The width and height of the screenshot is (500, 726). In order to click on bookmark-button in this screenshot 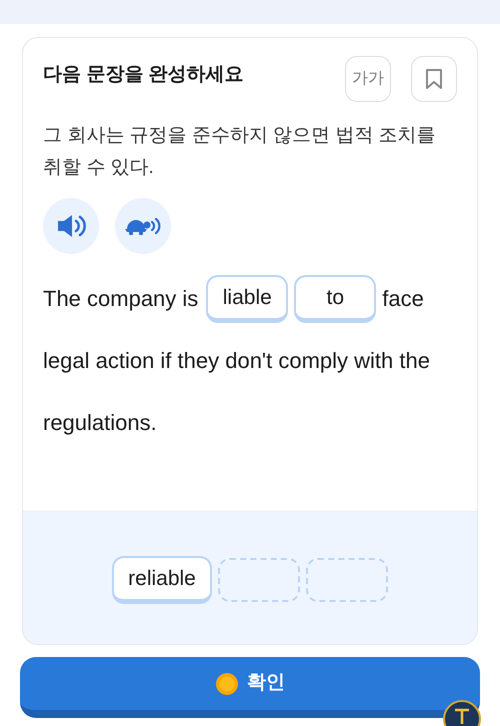, I will do `click(434, 79)`.